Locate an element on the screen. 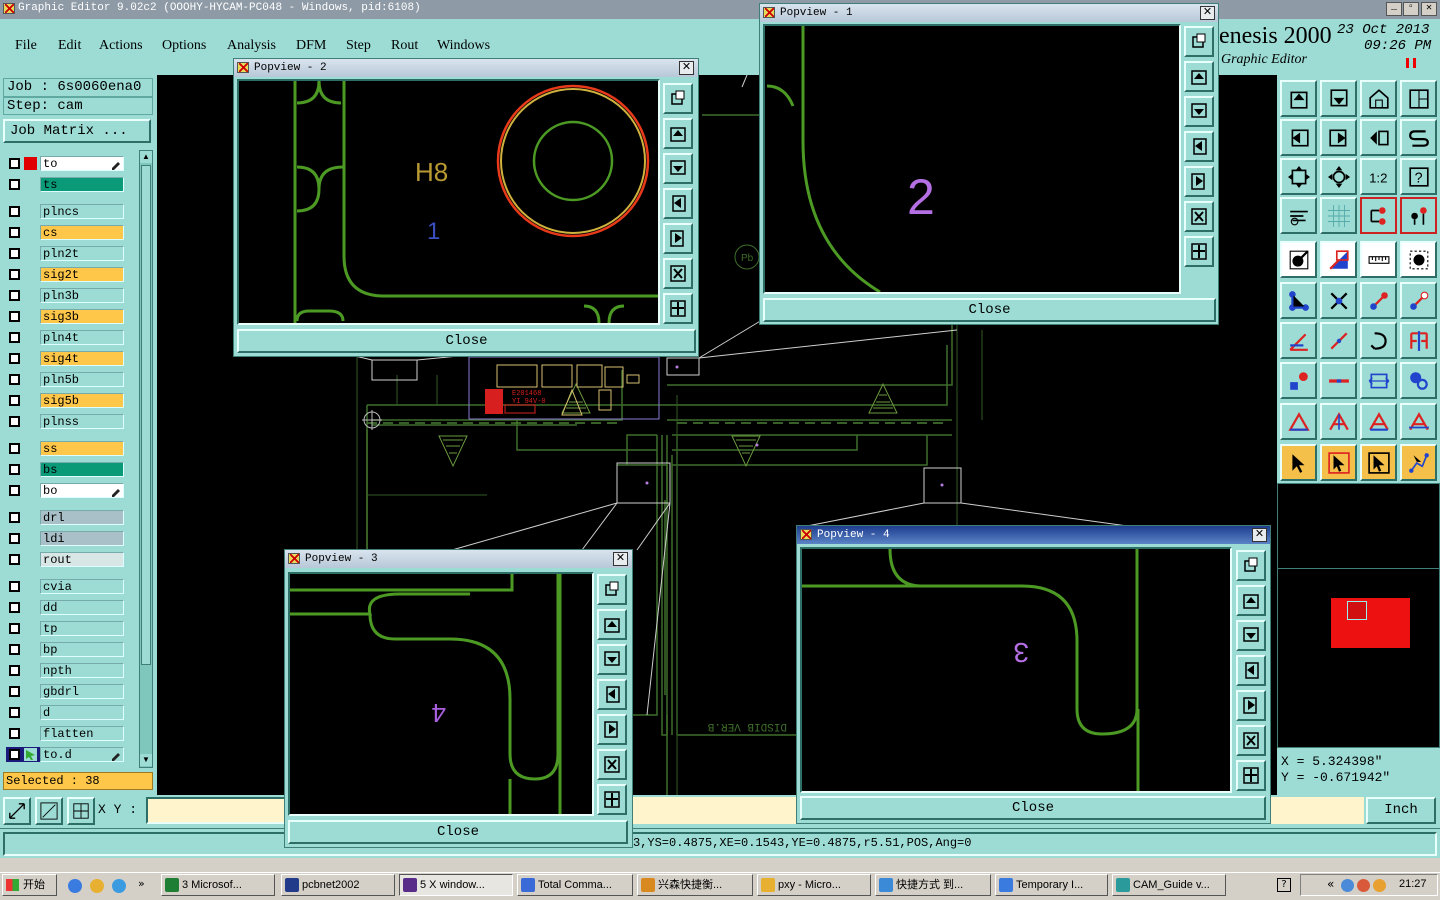 This screenshot has width=1440, height=900. overview-panel is located at coordinates (1358, 615).